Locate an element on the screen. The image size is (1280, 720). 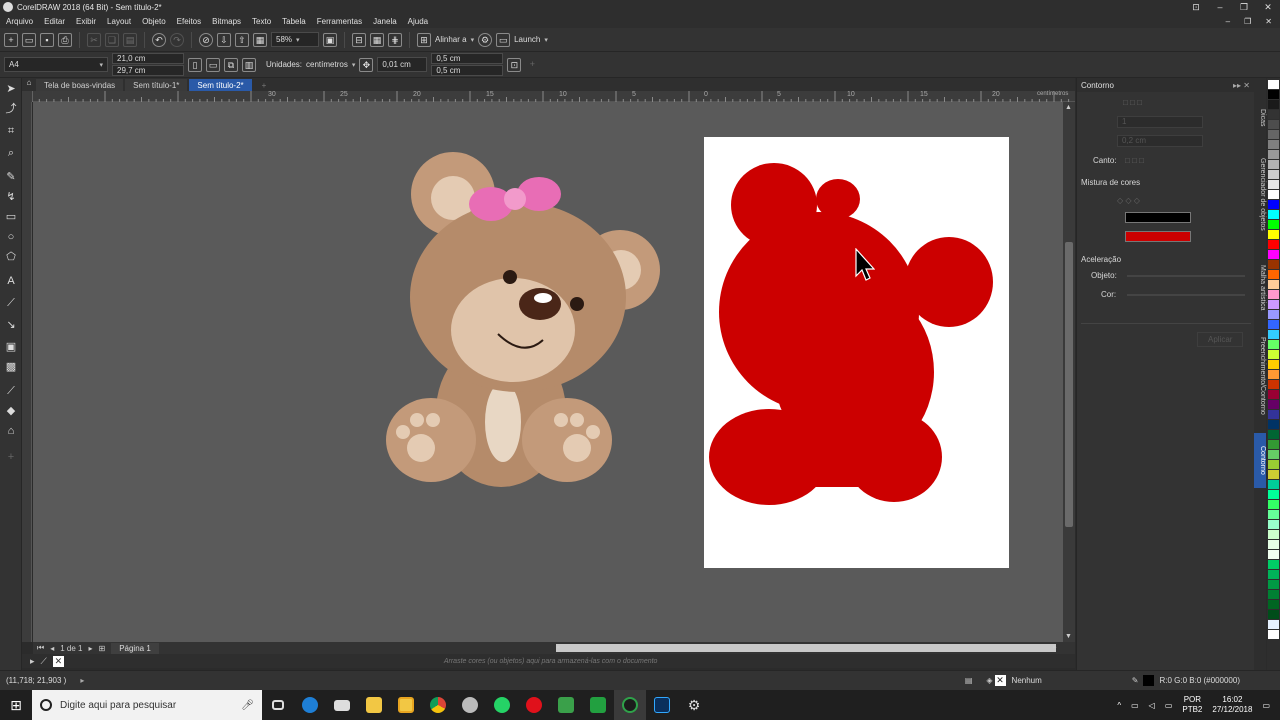
language-indicator: POR PTB2 is located at coordinates (1192, 705).